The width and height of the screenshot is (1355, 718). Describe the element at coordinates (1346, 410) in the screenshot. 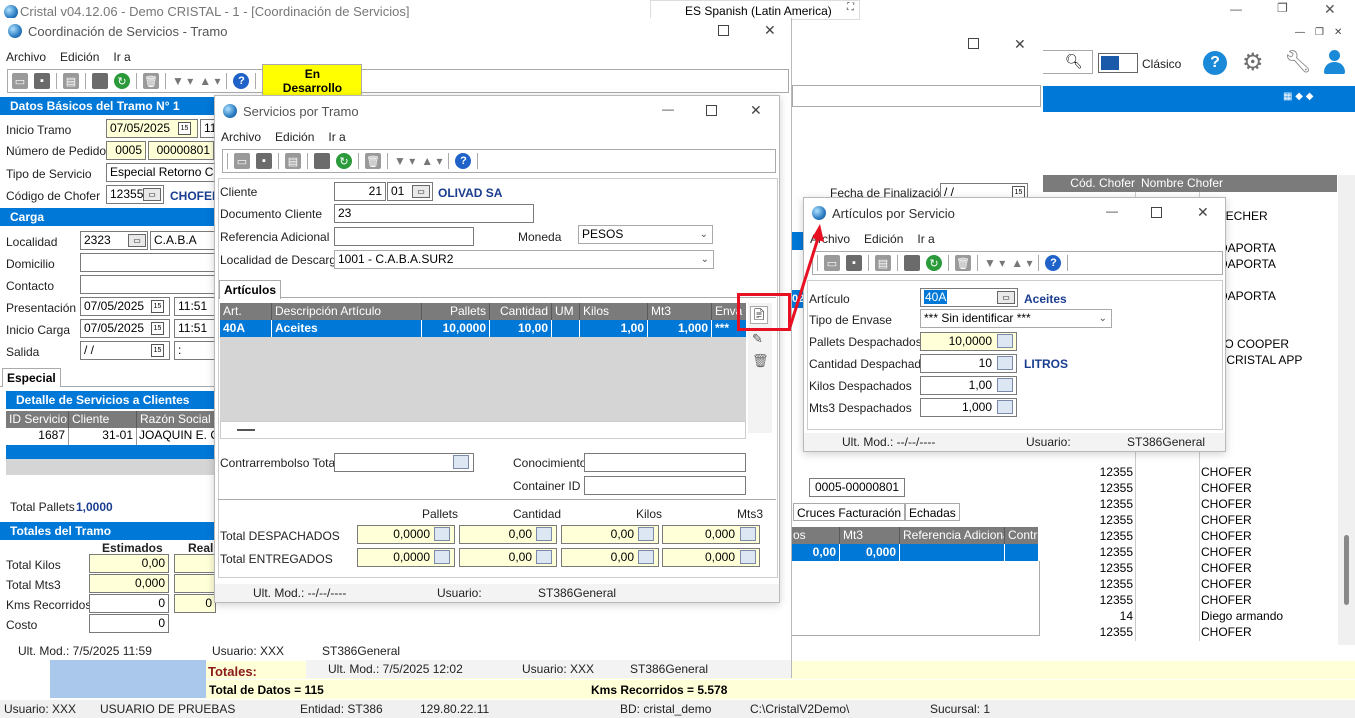

I see `bg-scrollbar` at that location.